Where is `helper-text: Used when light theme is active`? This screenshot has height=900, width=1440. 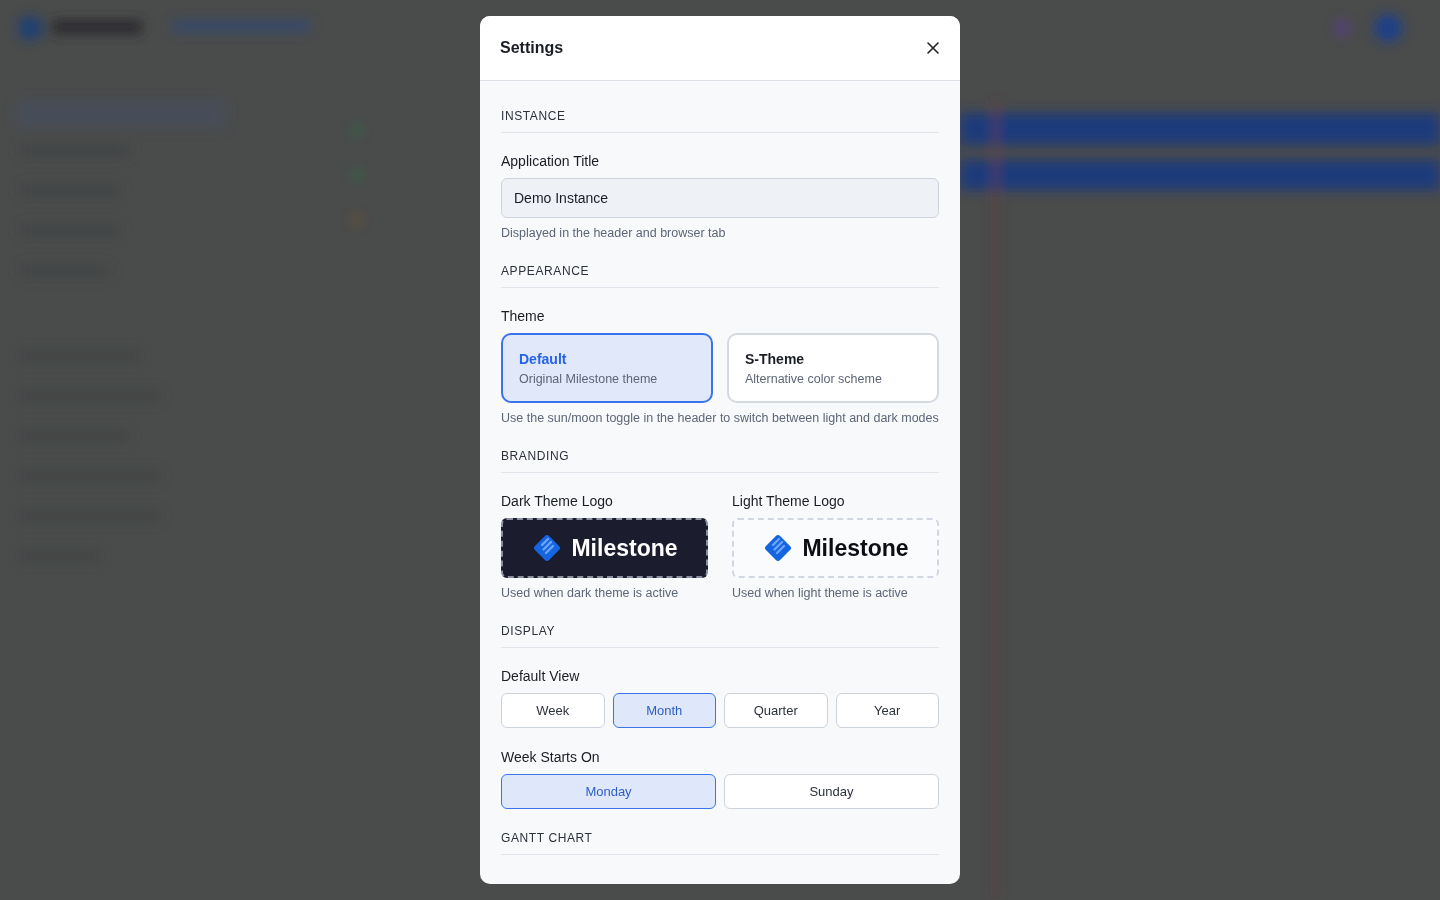 helper-text: Used when light theme is active is located at coordinates (820, 593).